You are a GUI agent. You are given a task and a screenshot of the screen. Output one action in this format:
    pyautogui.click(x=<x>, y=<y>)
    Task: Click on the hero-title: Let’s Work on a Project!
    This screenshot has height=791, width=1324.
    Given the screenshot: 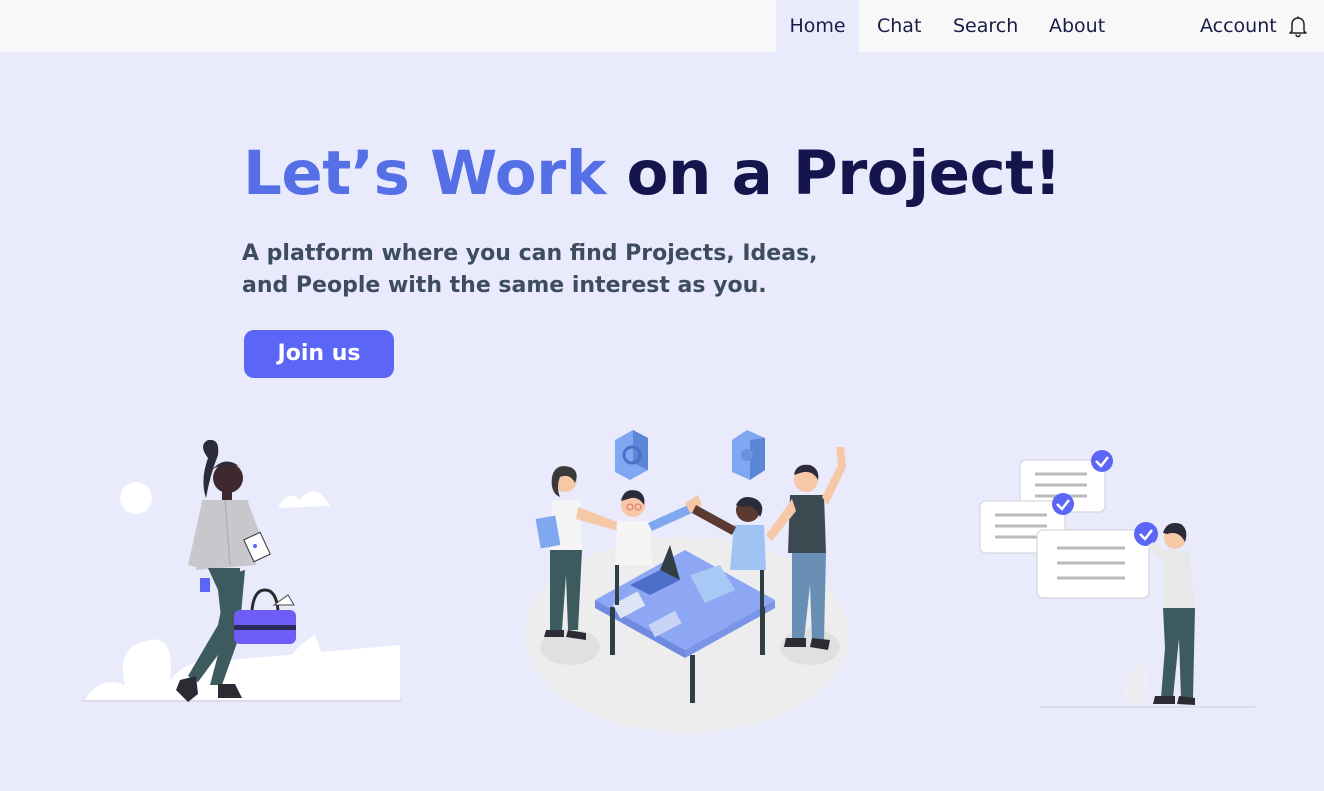 What is the action you would take?
    pyautogui.click(x=652, y=173)
    